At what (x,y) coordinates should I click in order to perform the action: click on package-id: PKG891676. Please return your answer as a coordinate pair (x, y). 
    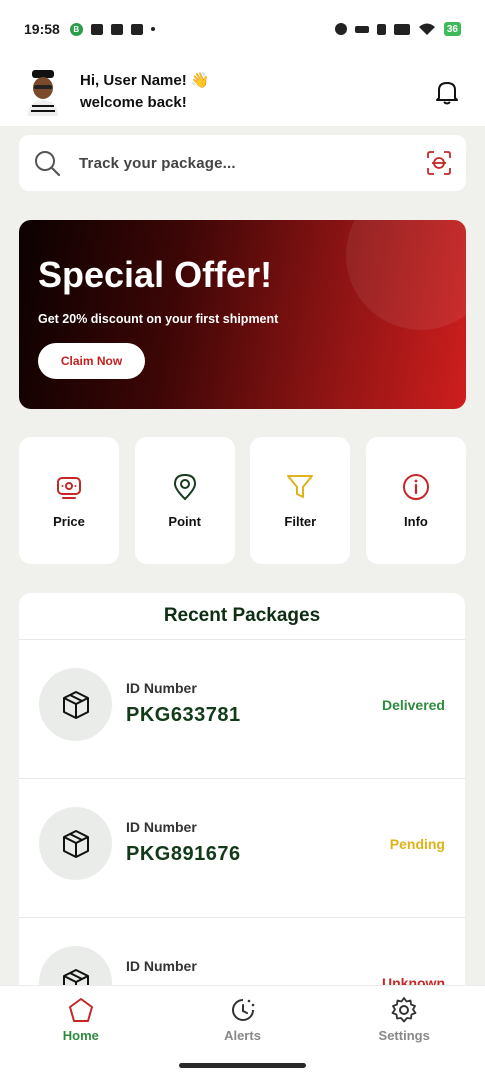
    Looking at the image, I should click on (183, 854).